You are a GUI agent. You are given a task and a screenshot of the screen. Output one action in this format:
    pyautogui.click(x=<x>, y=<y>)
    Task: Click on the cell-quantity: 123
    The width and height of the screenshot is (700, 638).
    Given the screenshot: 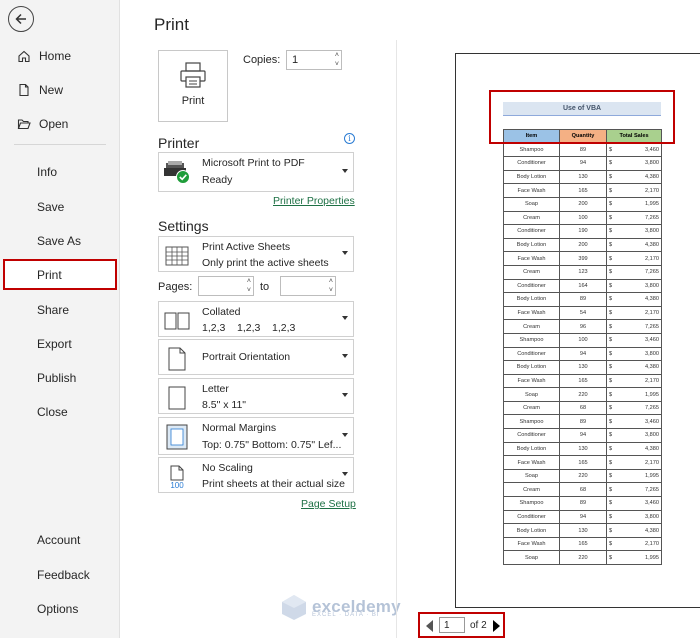 What is the action you would take?
    pyautogui.click(x=583, y=272)
    